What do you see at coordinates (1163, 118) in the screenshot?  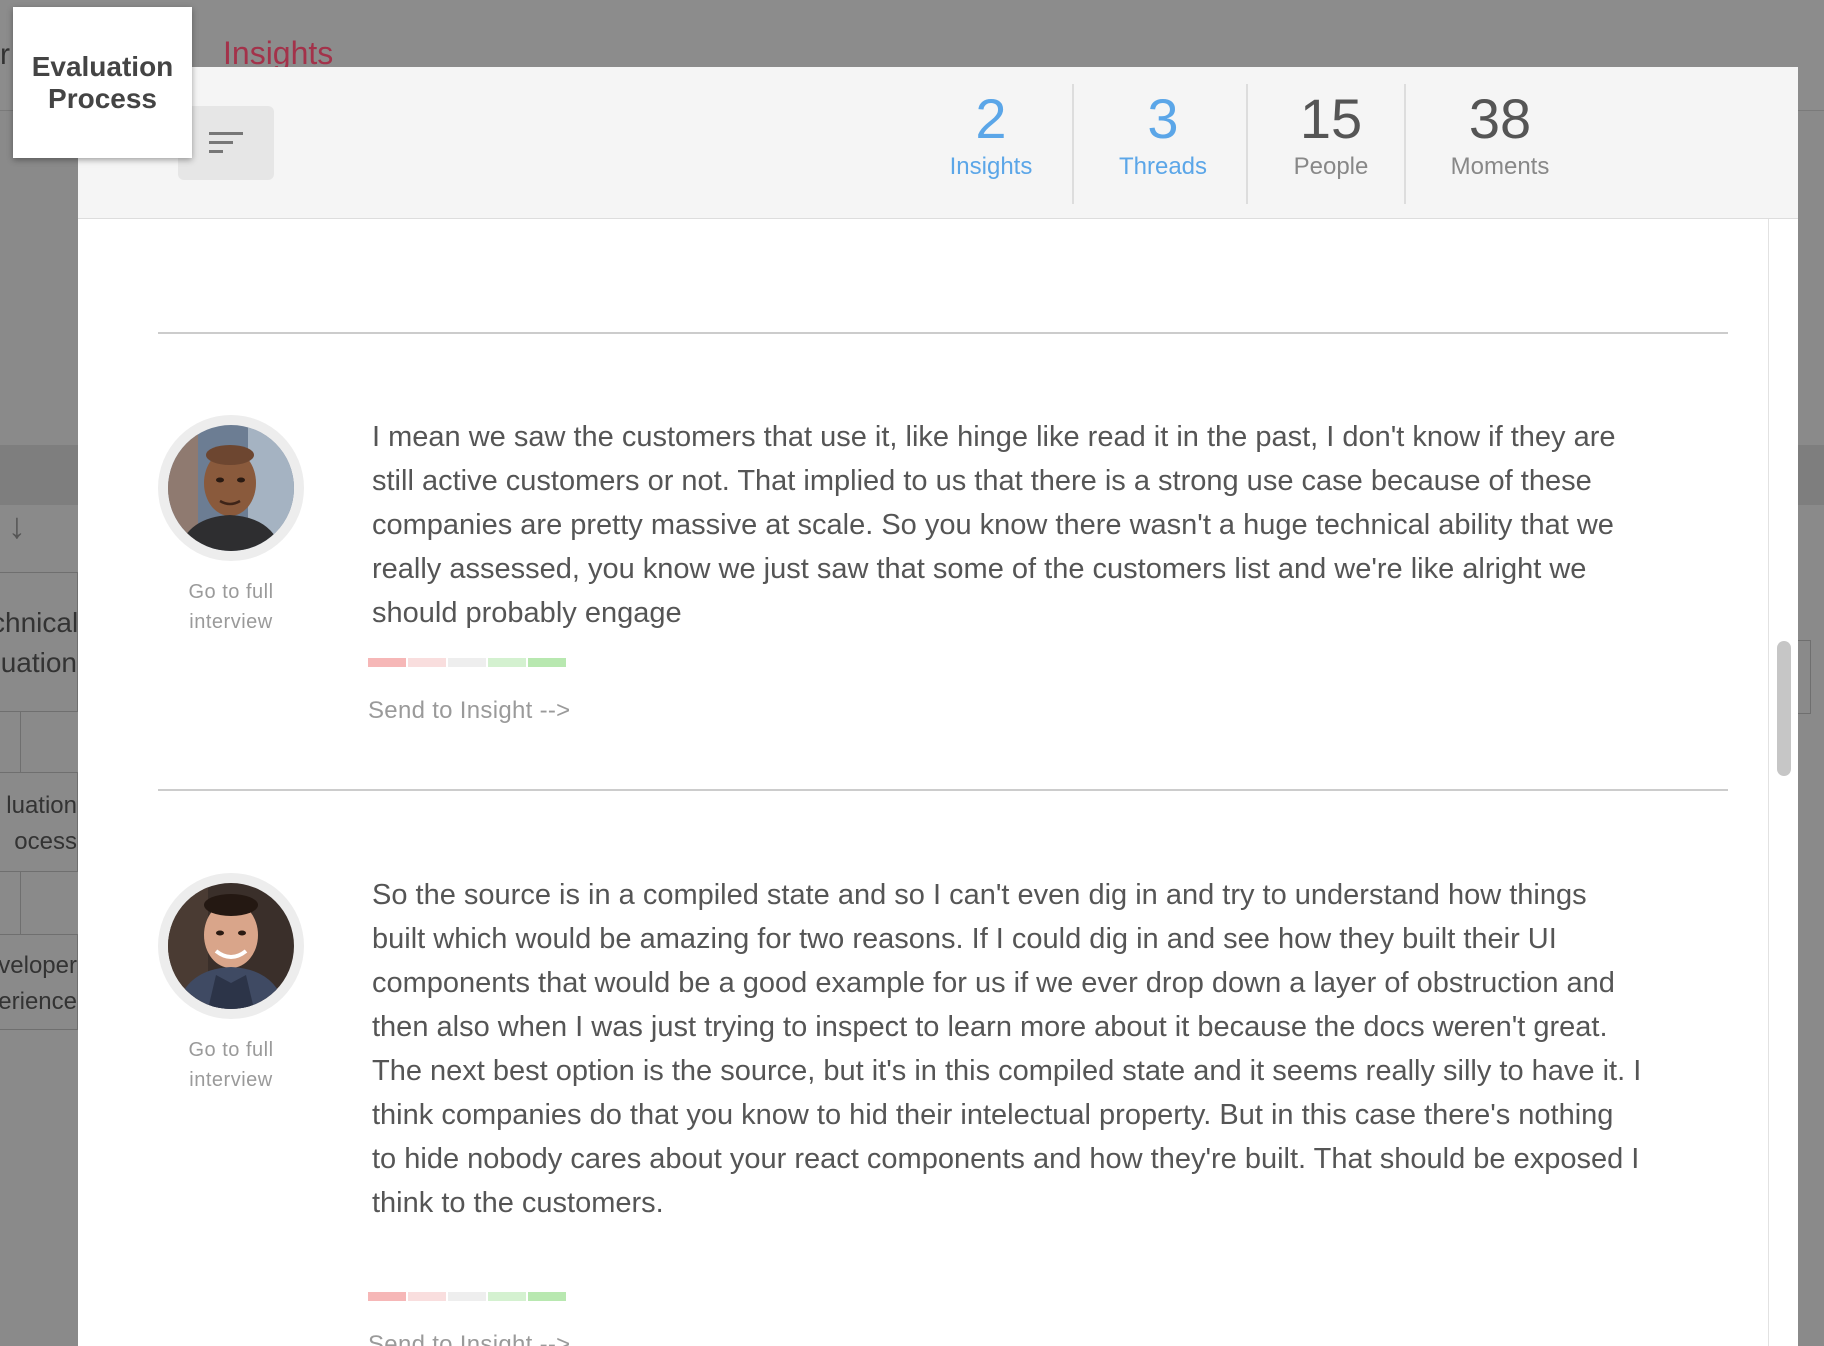 I see `stat-value: 3` at bounding box center [1163, 118].